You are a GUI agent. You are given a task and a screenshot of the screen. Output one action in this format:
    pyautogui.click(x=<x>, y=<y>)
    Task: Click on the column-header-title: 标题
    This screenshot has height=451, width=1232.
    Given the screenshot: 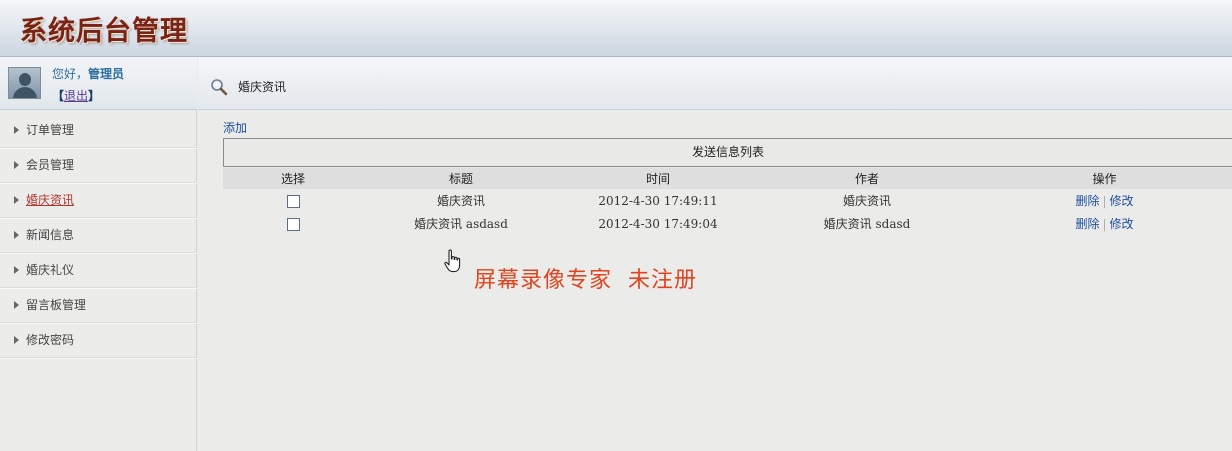 What is the action you would take?
    pyautogui.click(x=461, y=178)
    